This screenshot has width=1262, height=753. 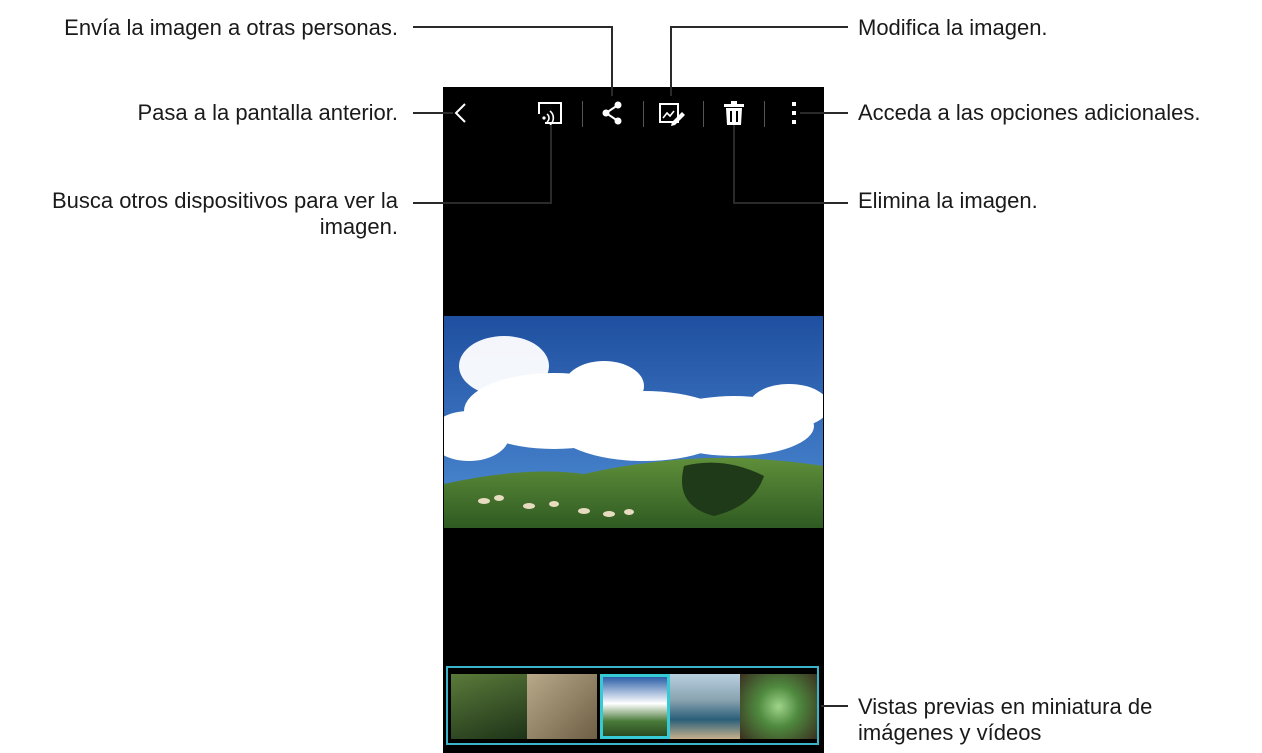 What do you see at coordinates (953, 27) in the screenshot?
I see `callout-edit: Modifica la imagen.` at bounding box center [953, 27].